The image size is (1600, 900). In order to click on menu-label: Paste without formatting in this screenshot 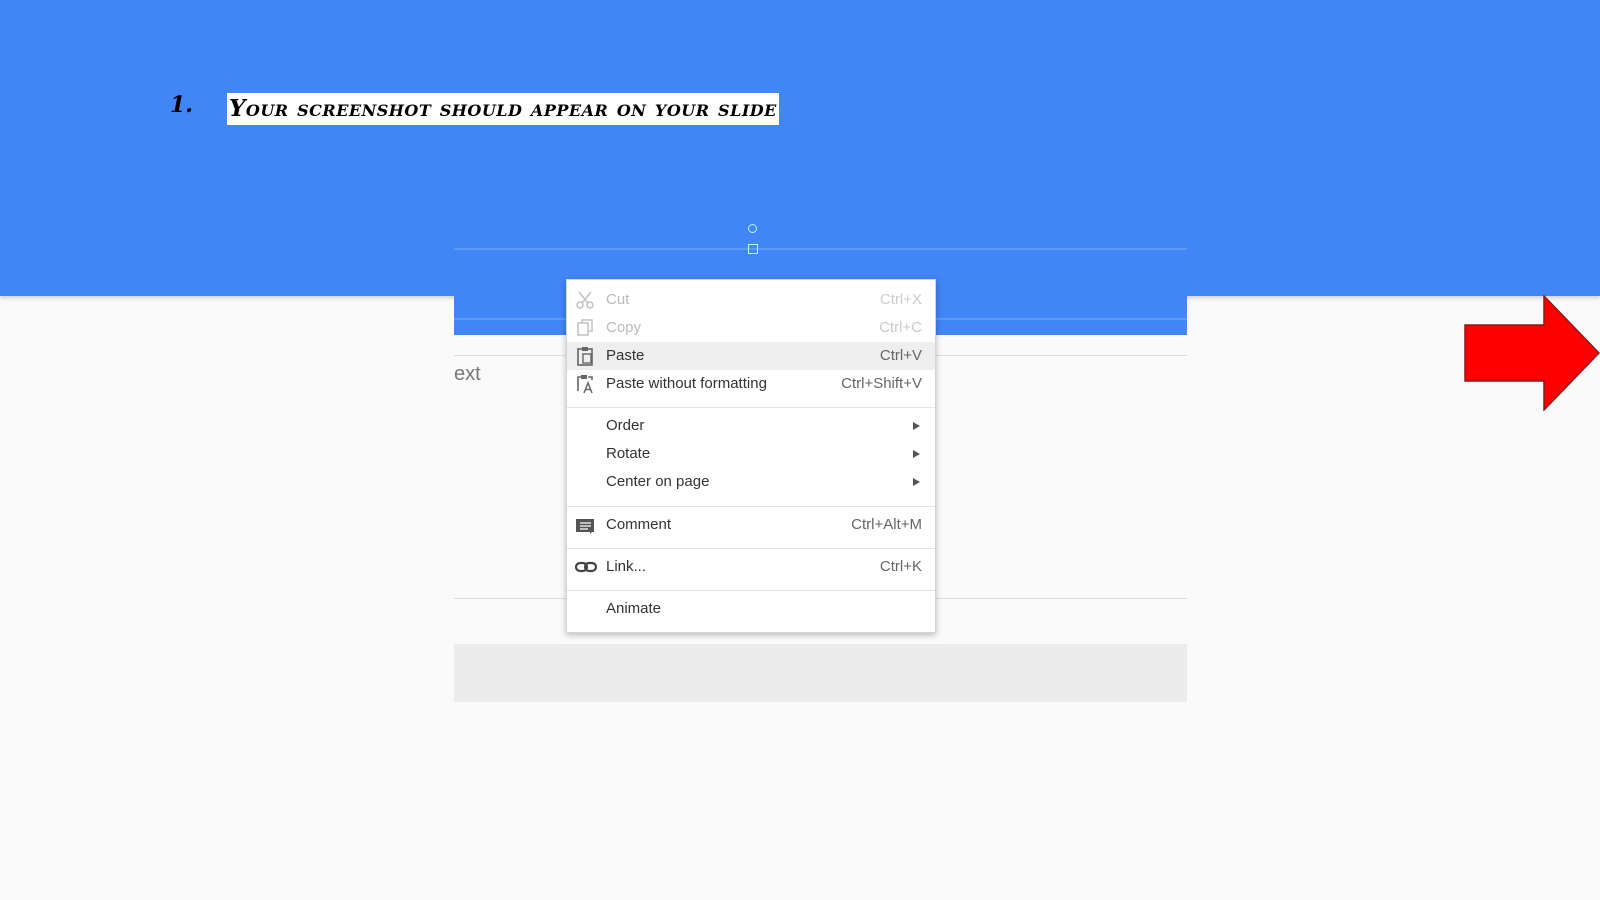, I will do `click(686, 383)`.